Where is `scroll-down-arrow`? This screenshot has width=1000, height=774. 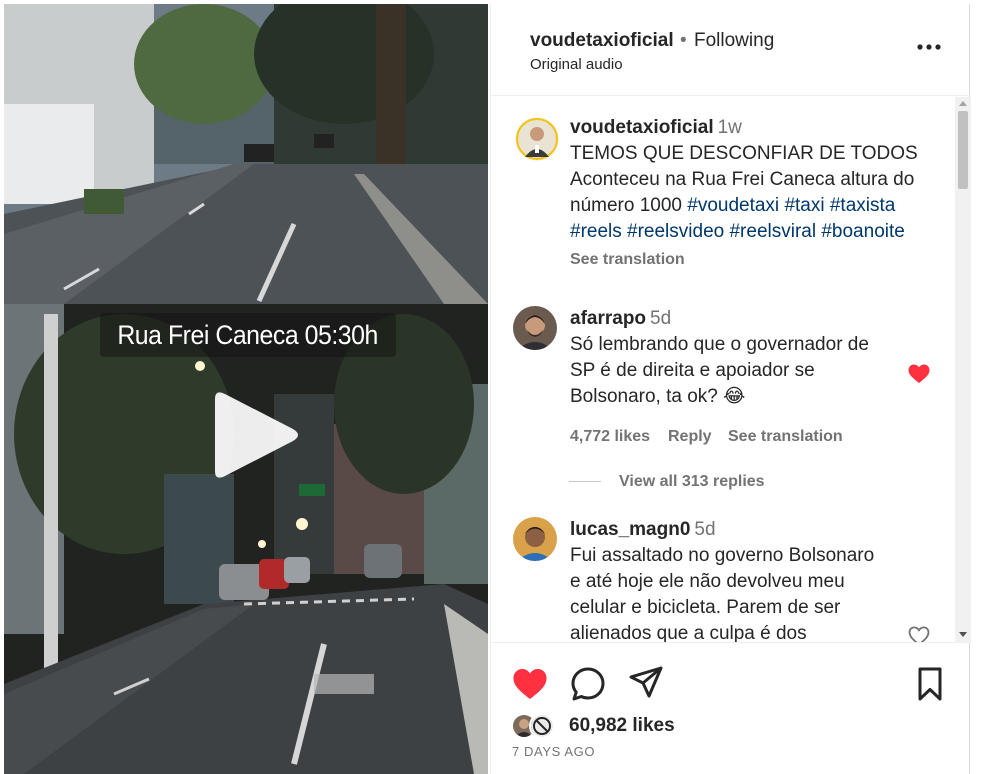 scroll-down-arrow is located at coordinates (963, 634).